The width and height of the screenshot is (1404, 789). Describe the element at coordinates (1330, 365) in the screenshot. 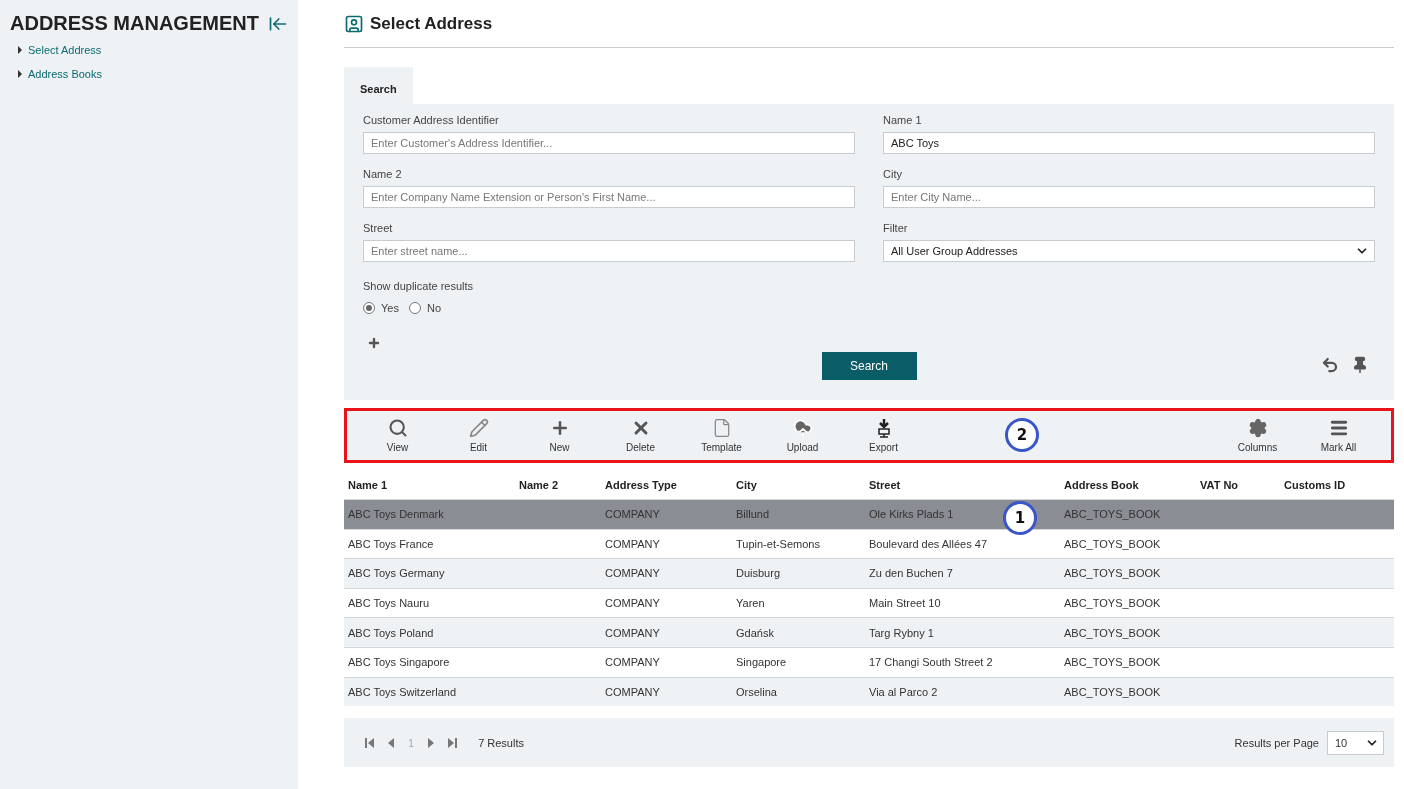

I see `undo-icon` at that location.